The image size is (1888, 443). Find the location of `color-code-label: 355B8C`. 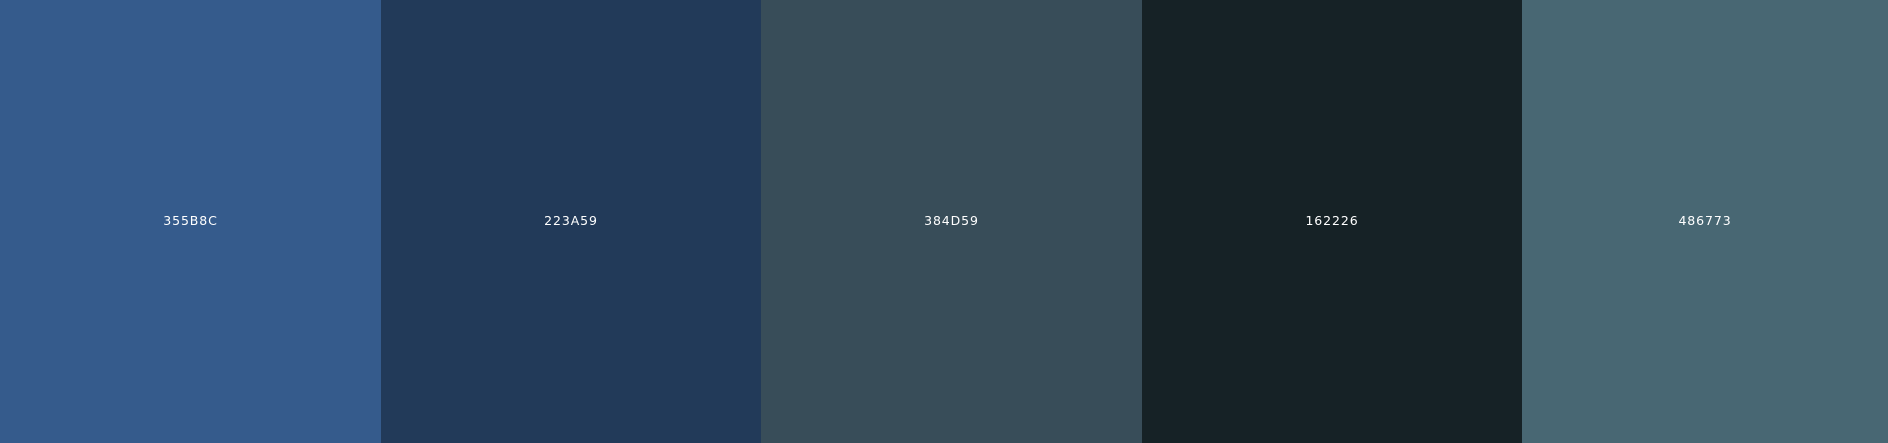

color-code-label: 355B8C is located at coordinates (190, 221).